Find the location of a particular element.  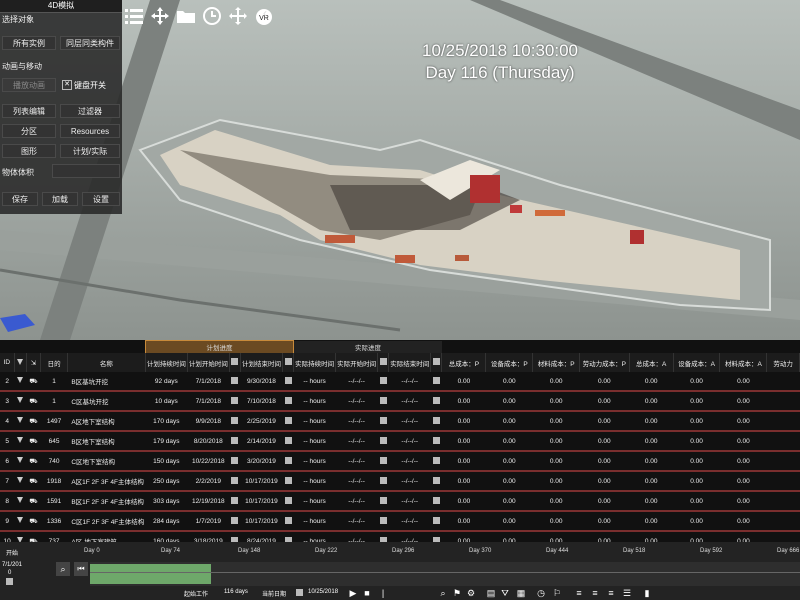

pin-icon: ⇲ is located at coordinates (34, 362).